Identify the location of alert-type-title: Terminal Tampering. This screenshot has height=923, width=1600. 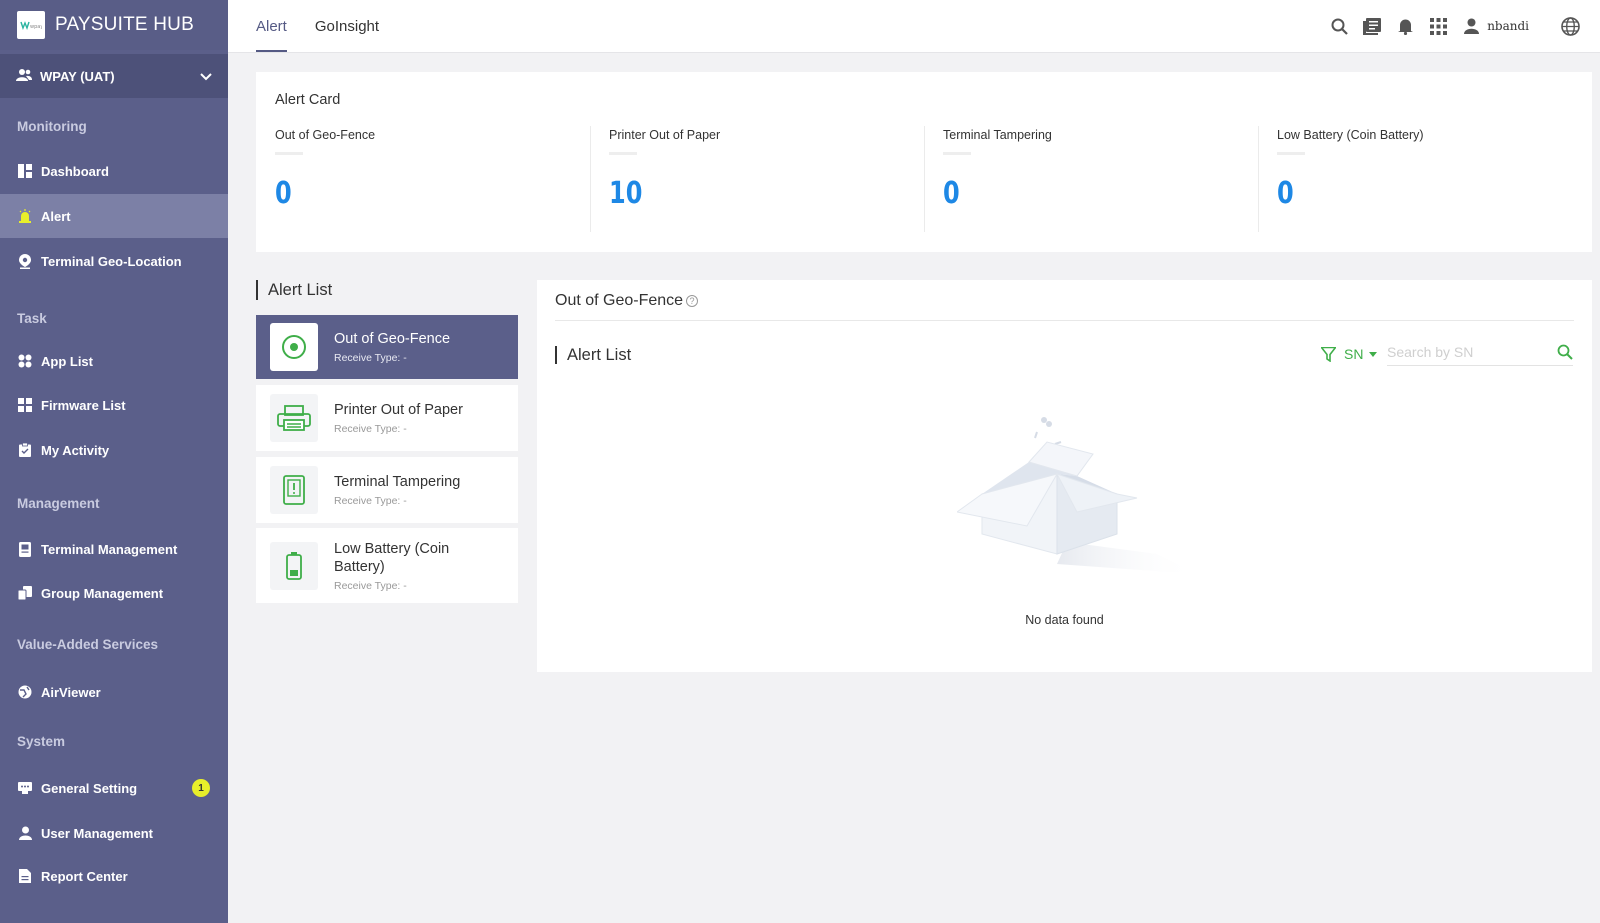
(397, 482).